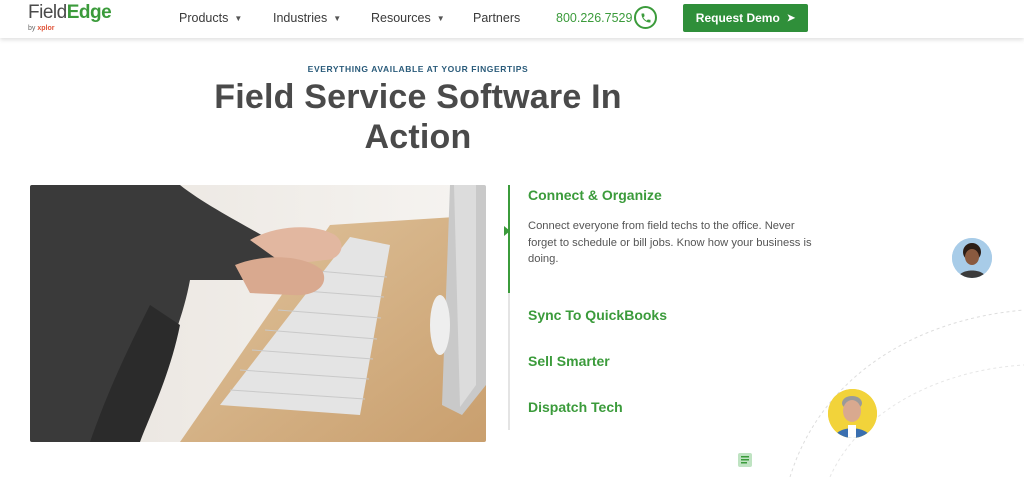 This screenshot has height=477, width=1024. I want to click on nav-label: Partners, so click(497, 18).